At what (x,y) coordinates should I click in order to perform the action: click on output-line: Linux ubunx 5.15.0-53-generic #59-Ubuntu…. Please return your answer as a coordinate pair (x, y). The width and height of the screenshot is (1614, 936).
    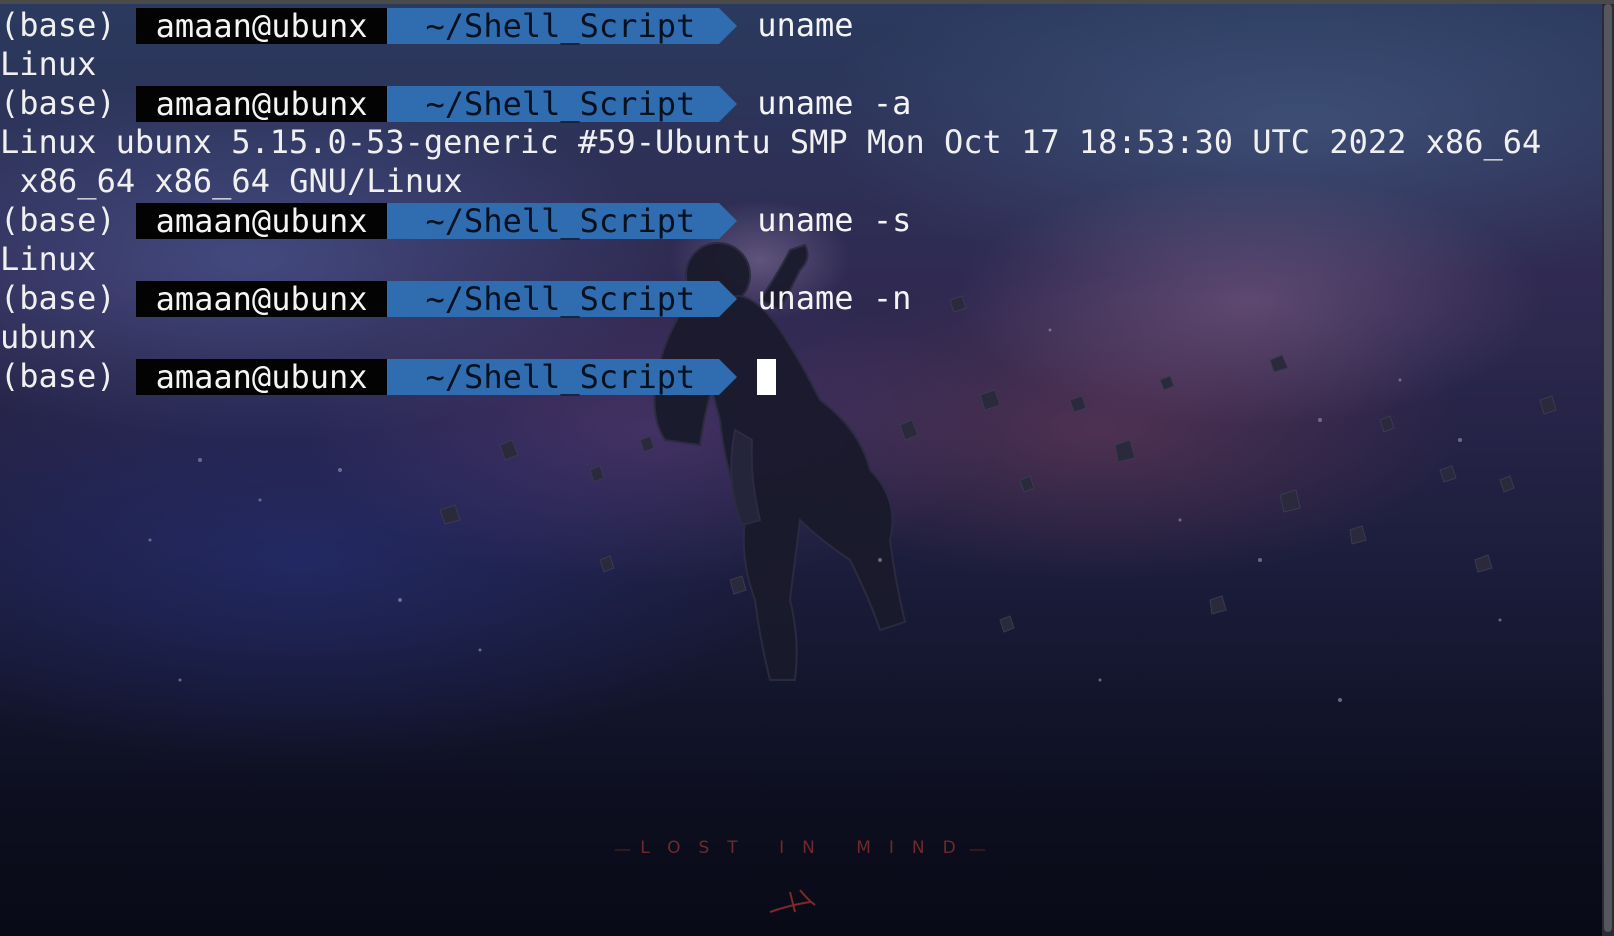
    Looking at the image, I should click on (771, 142).